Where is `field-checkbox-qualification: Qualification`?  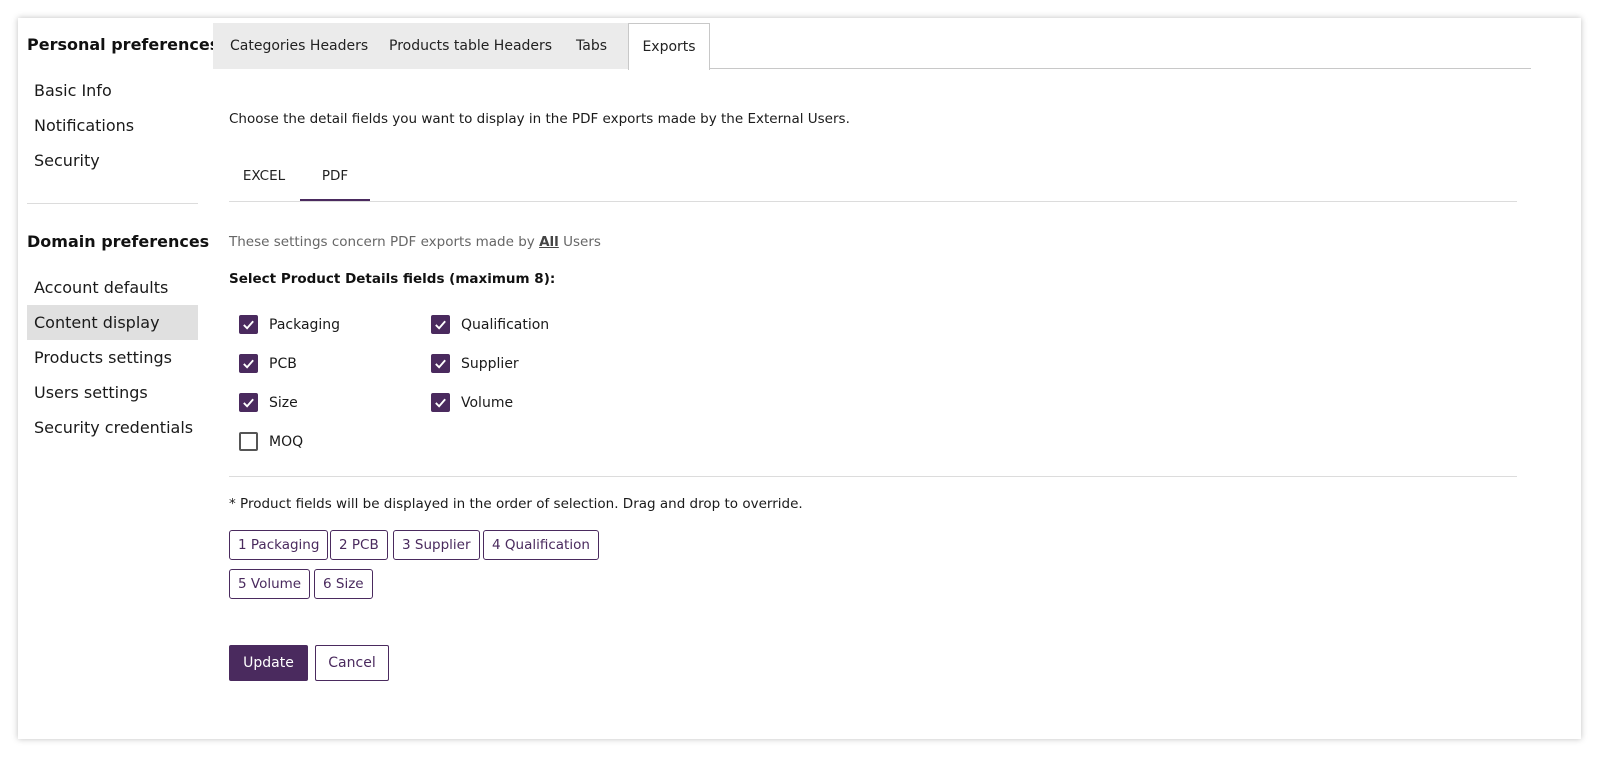 field-checkbox-qualification: Qualification is located at coordinates (490, 324).